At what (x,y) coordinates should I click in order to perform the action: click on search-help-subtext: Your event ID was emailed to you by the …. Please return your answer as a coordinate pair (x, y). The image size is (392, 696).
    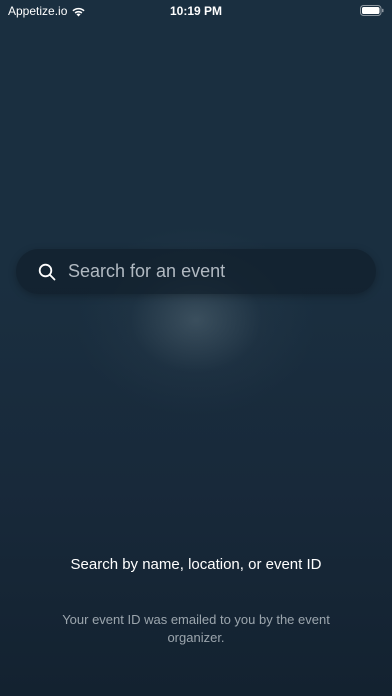
    Looking at the image, I should click on (196, 628).